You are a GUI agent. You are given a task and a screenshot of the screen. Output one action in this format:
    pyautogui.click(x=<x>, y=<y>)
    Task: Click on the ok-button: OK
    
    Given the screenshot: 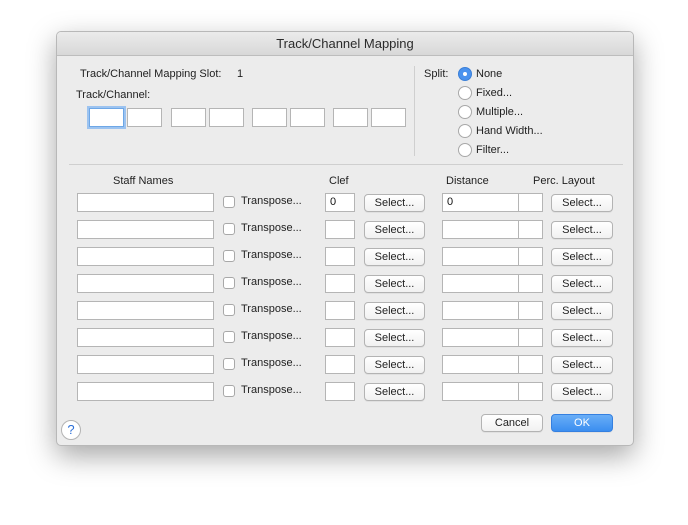 What is the action you would take?
    pyautogui.click(x=582, y=423)
    